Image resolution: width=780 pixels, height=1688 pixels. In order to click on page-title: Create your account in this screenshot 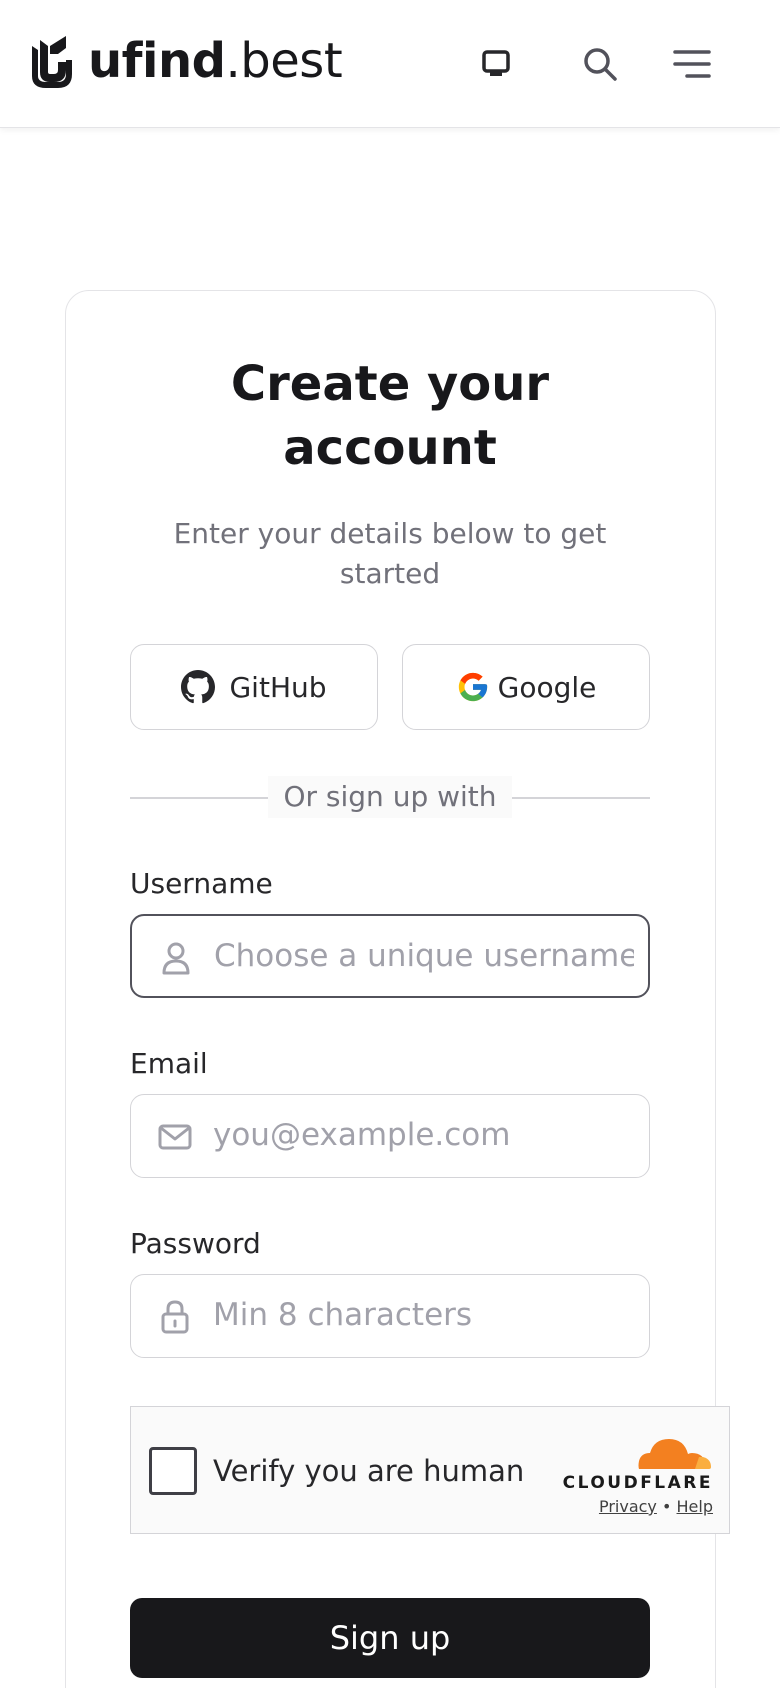, I will do `click(390, 416)`.